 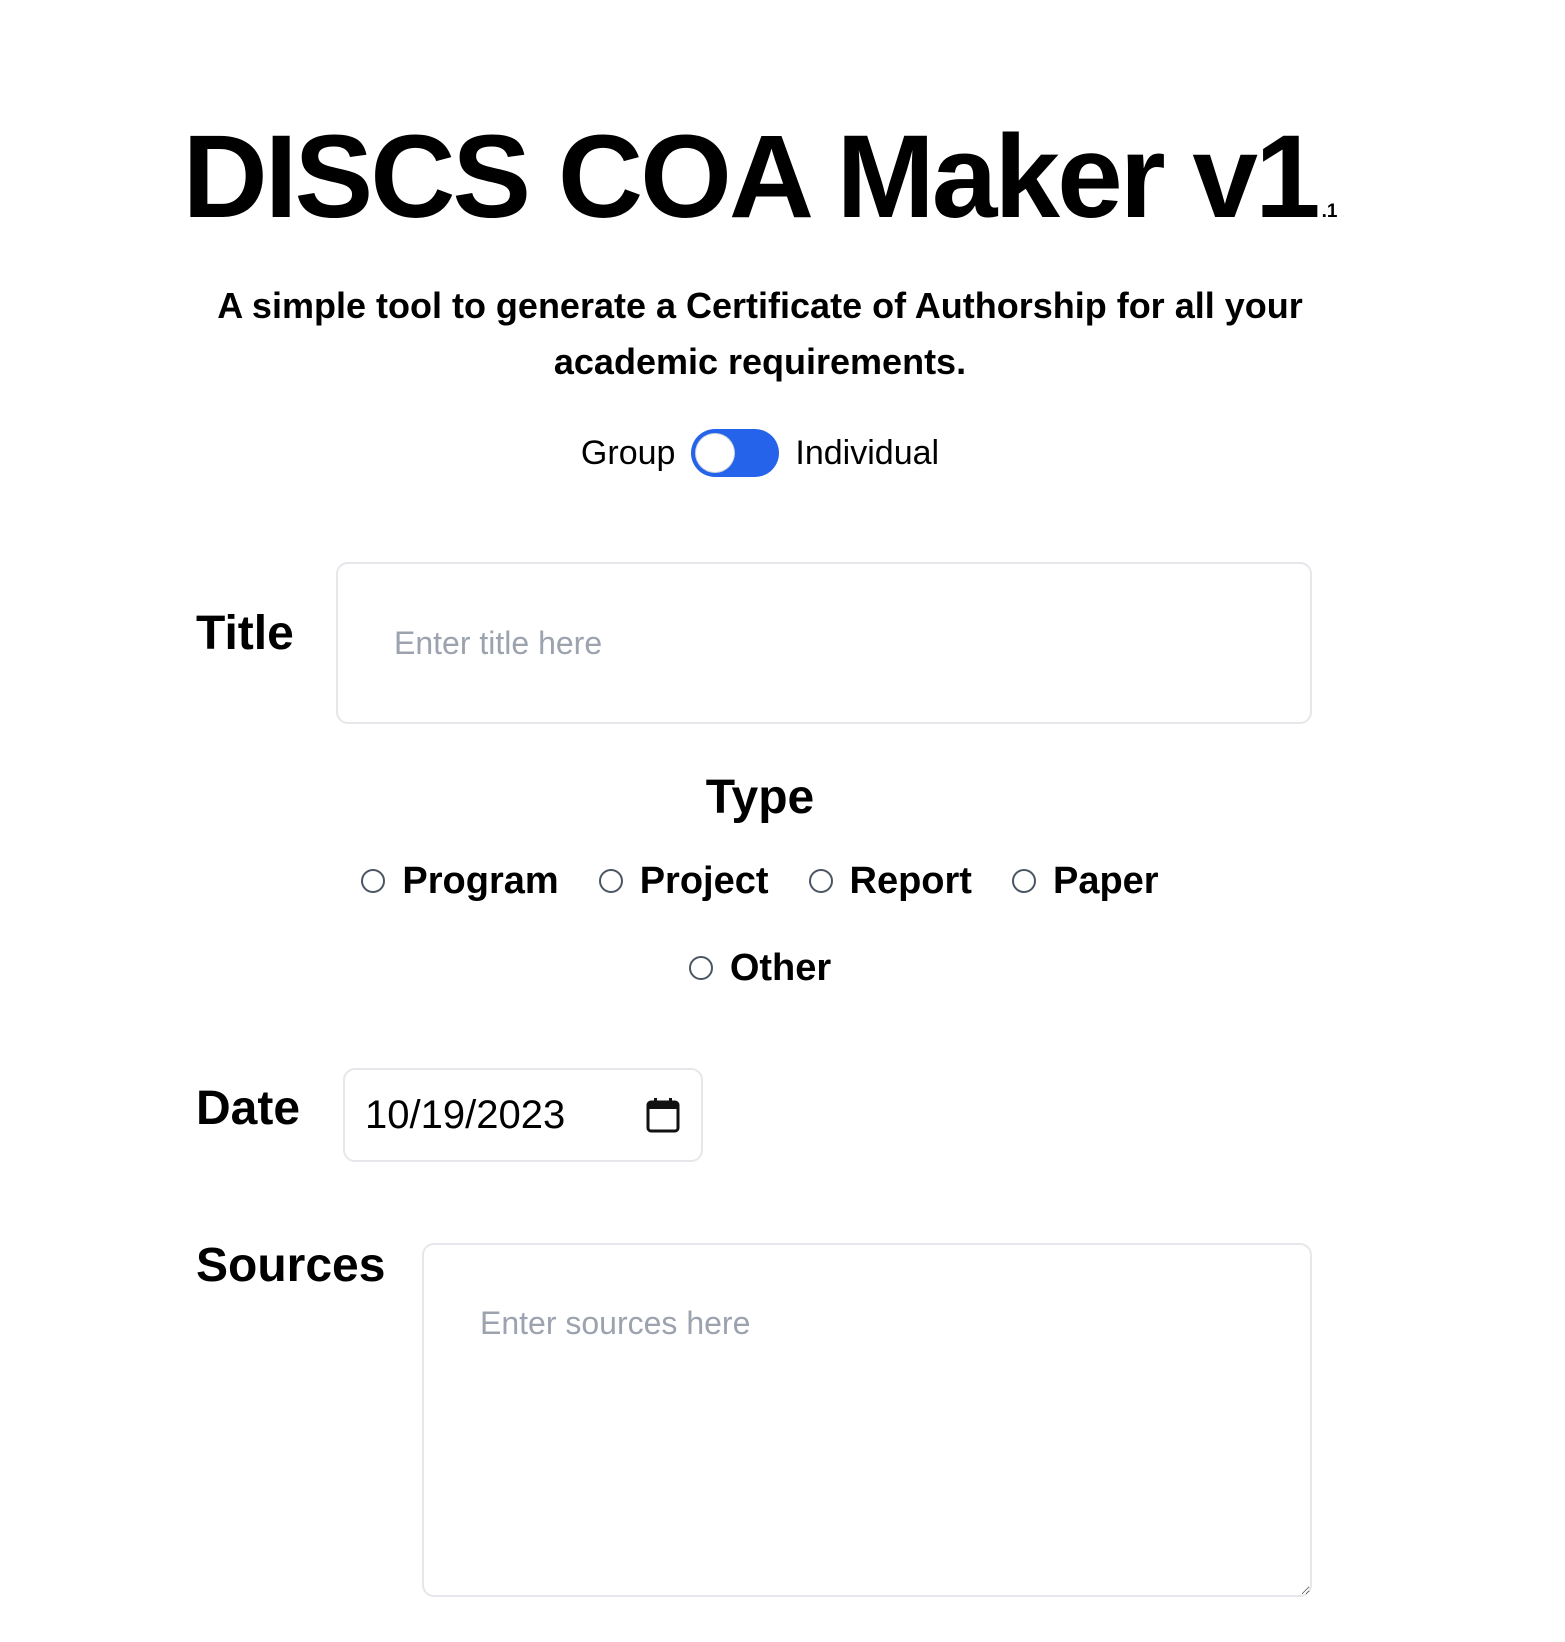 I want to click on radio-label: Other, so click(x=780, y=968).